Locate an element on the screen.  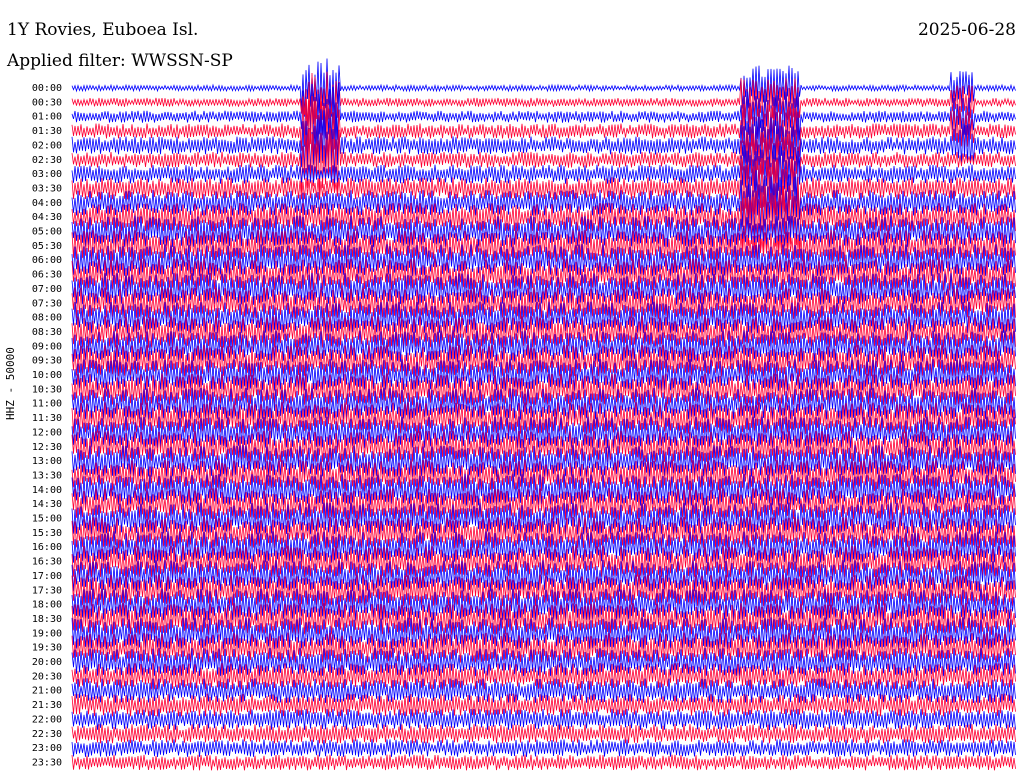
y-tick-label: 16:30 is located at coordinates (47, 562).